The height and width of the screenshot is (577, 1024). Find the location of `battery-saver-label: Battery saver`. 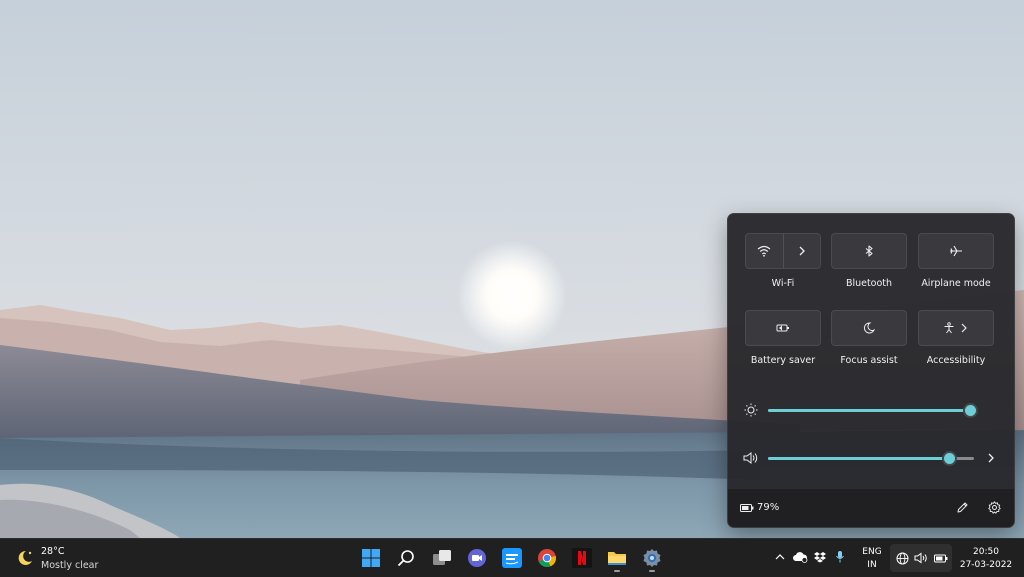

battery-saver-label: Battery saver is located at coordinates (783, 360).